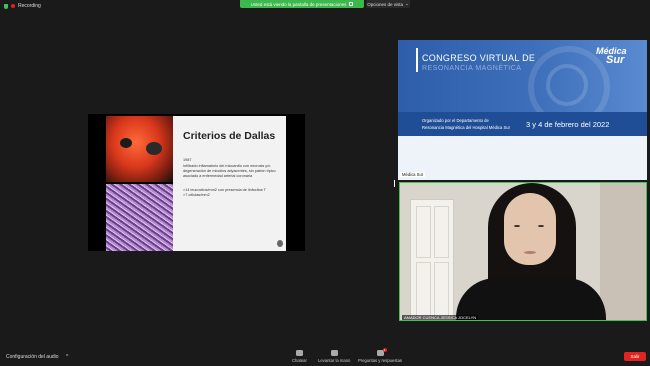 This screenshot has width=650, height=366. I want to click on divider, so click(417, 60).